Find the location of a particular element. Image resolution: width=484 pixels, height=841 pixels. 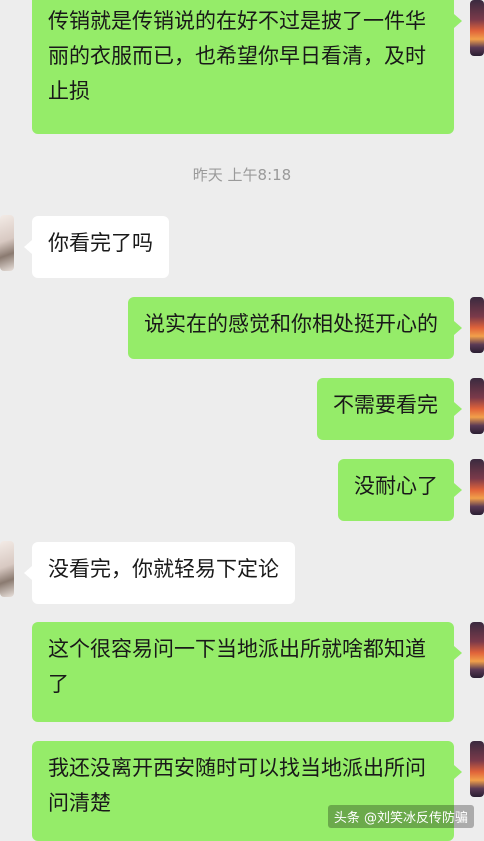

message-bubble-self: 这个很容易问一下当地派出所就啥都知道了 is located at coordinates (243, 672).